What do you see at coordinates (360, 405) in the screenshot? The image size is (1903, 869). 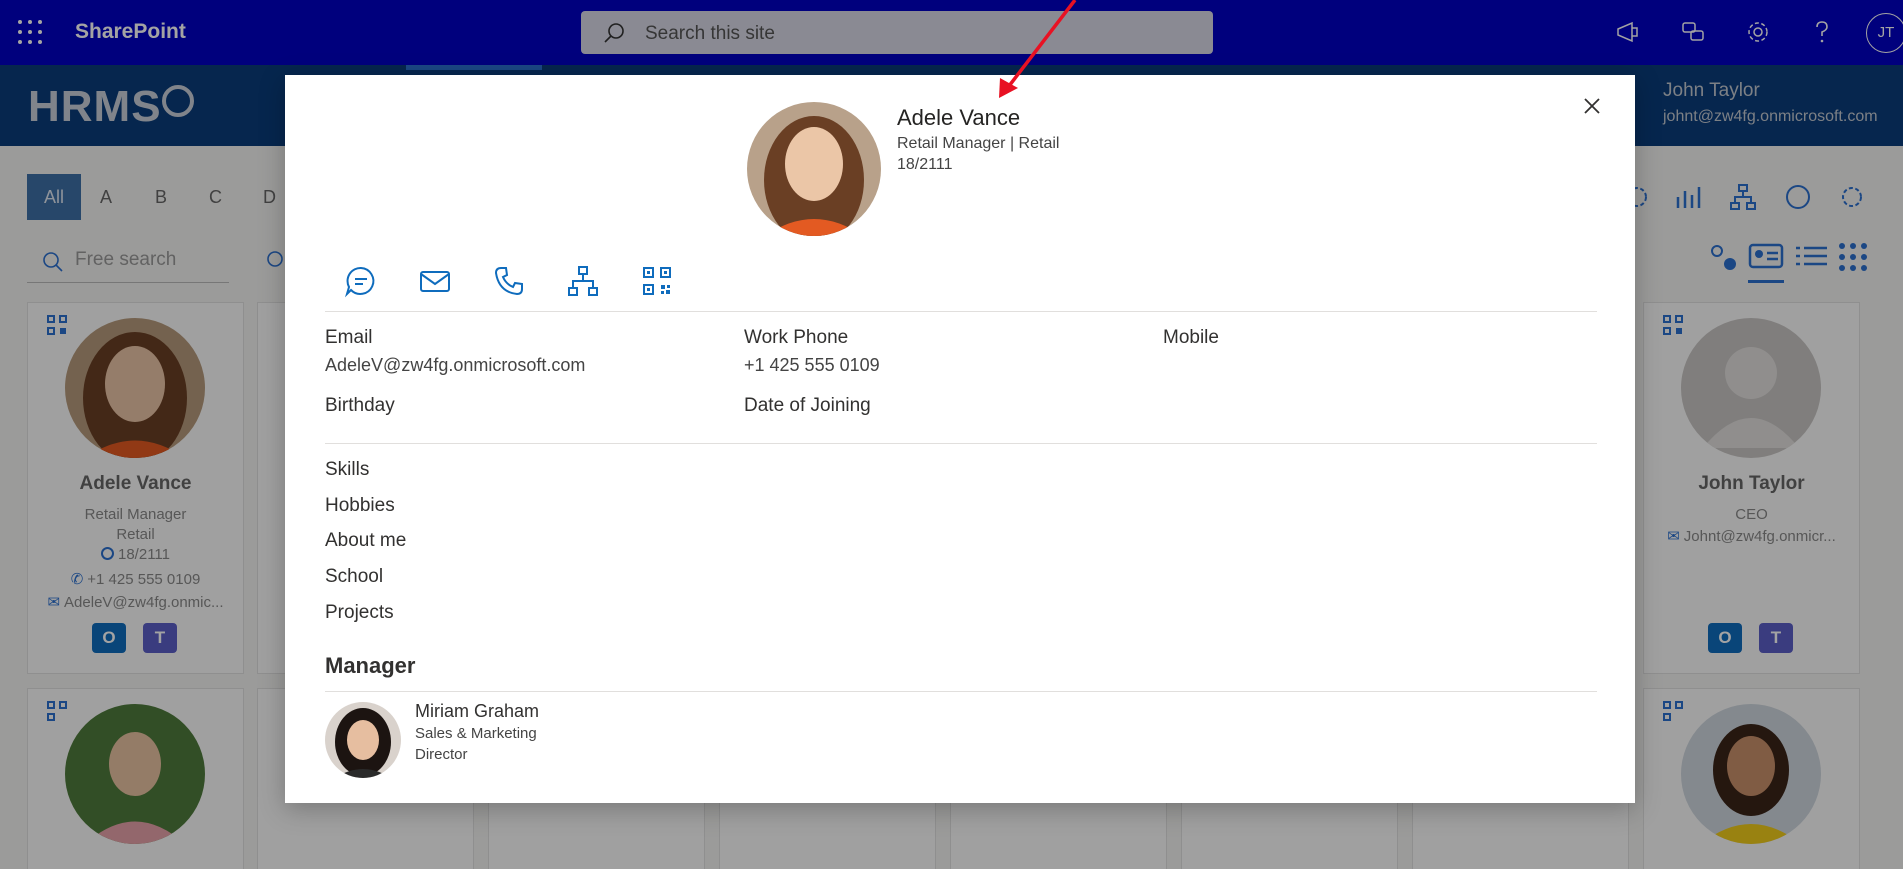 I see `birthday-label: Birthday` at bounding box center [360, 405].